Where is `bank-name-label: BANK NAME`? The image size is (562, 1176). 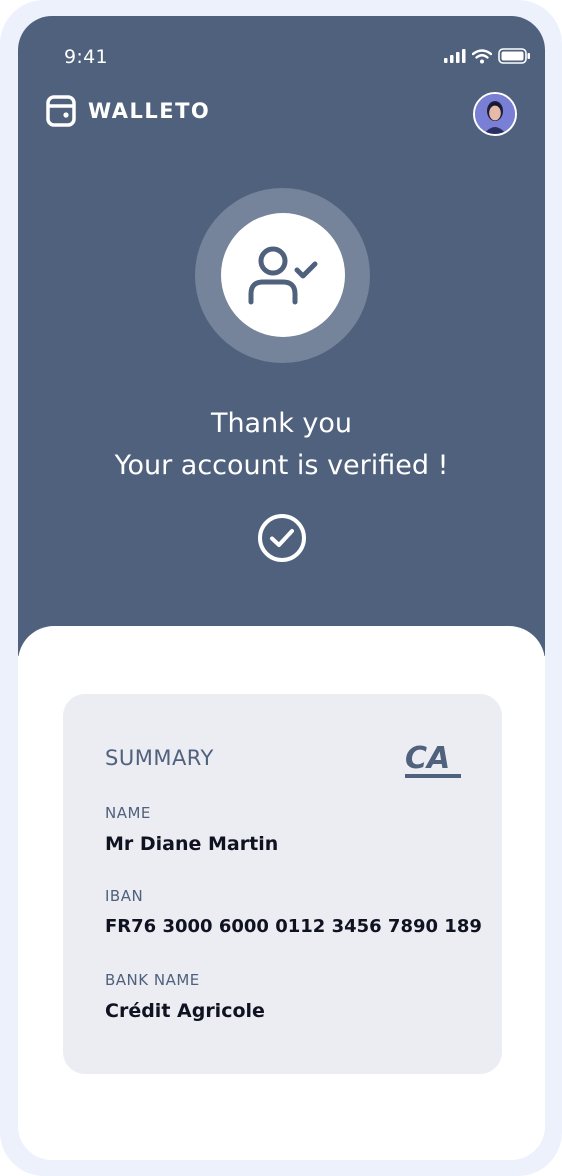 bank-name-label: BANK NAME is located at coordinates (152, 980).